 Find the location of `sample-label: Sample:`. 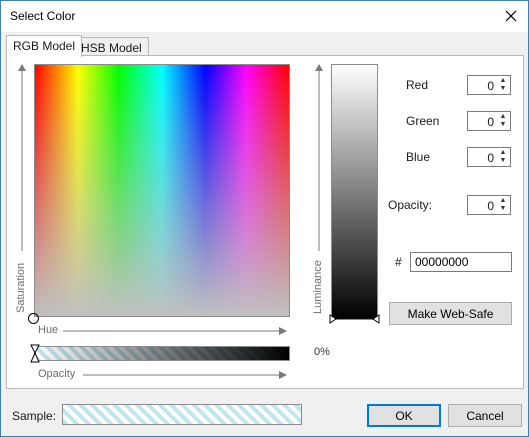

sample-label: Sample: is located at coordinates (34, 416).